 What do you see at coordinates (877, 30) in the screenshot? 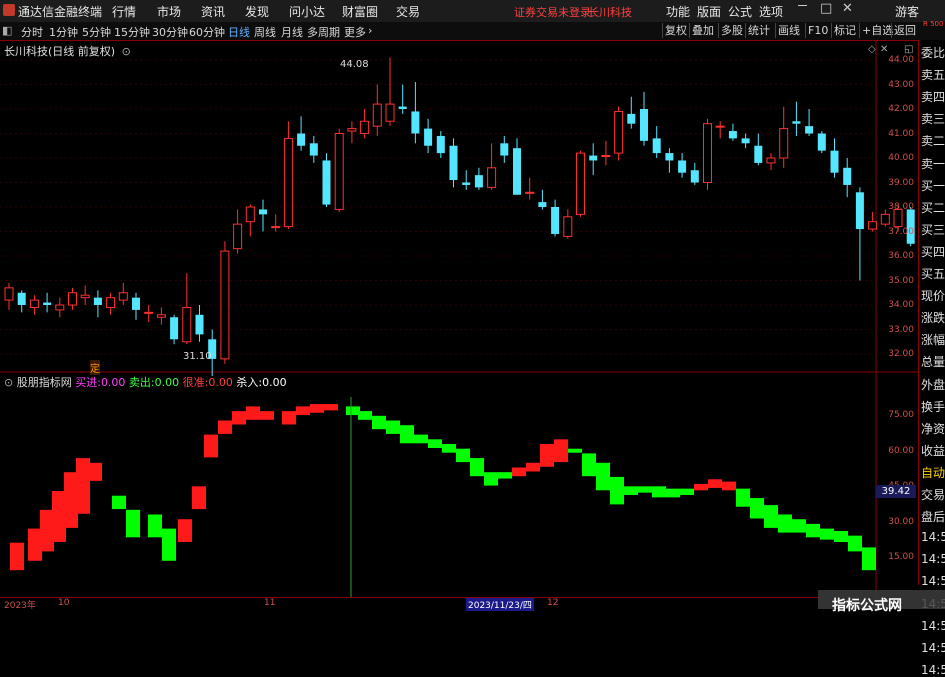
I see `add-watchlist-button: +自选` at bounding box center [877, 30].